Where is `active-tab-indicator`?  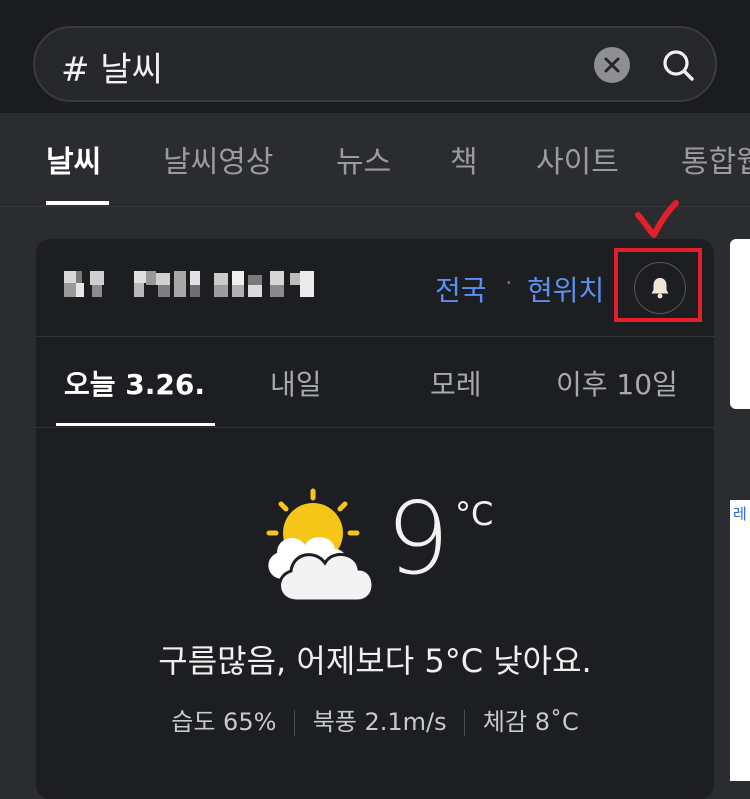
active-tab-indicator is located at coordinates (77, 203).